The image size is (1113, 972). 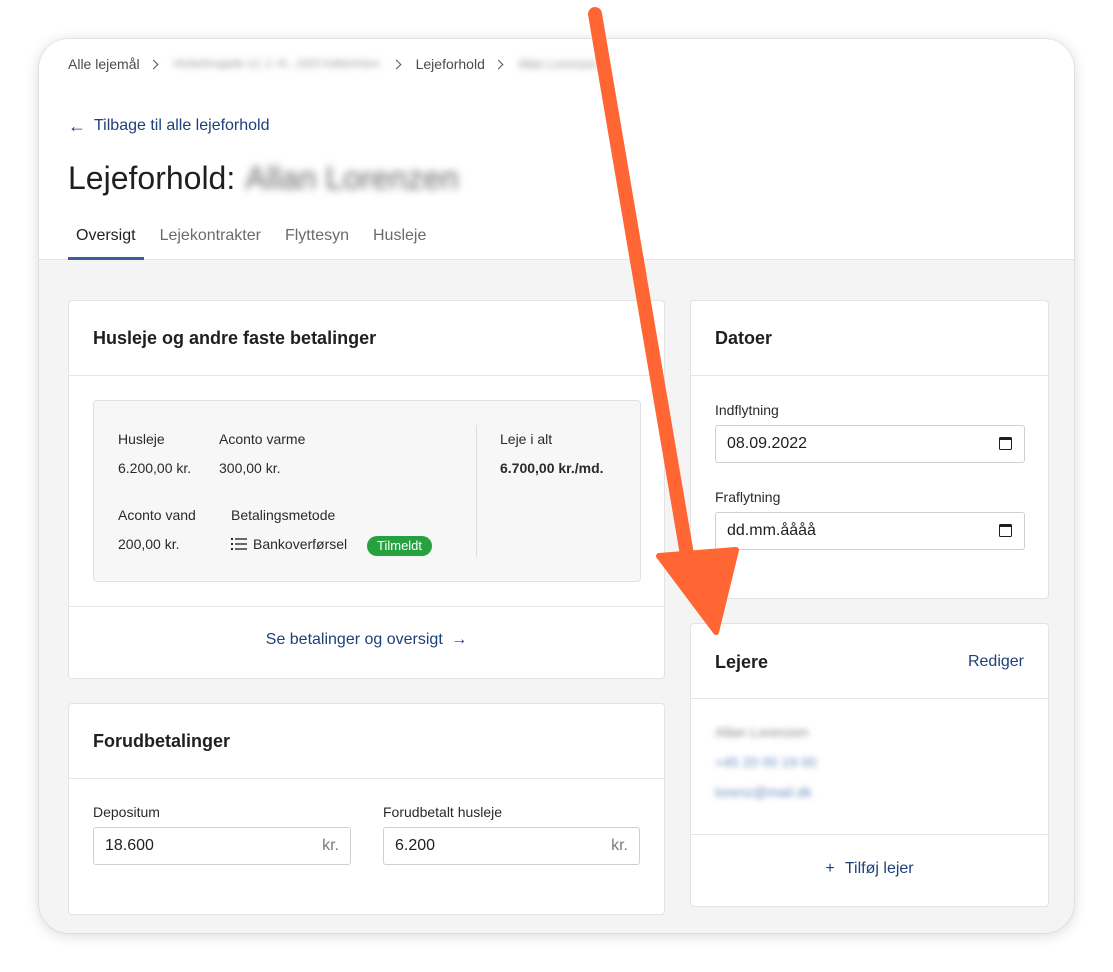 What do you see at coordinates (157, 515) in the screenshot?
I see `aconto-vand-label: Aconto vand` at bounding box center [157, 515].